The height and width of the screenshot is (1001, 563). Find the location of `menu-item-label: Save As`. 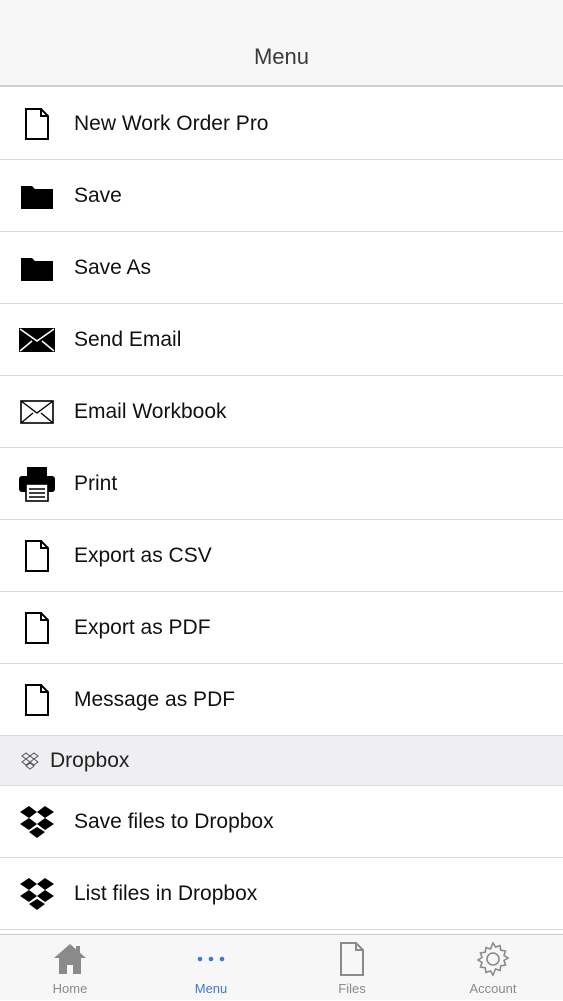

menu-item-label: Save As is located at coordinates (113, 267).